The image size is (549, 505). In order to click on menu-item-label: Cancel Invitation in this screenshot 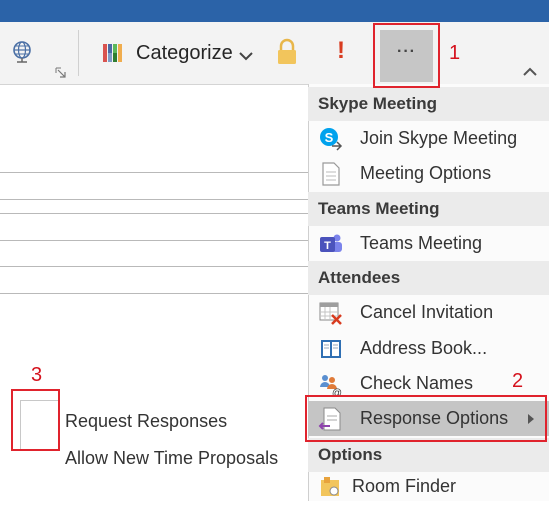, I will do `click(427, 312)`.